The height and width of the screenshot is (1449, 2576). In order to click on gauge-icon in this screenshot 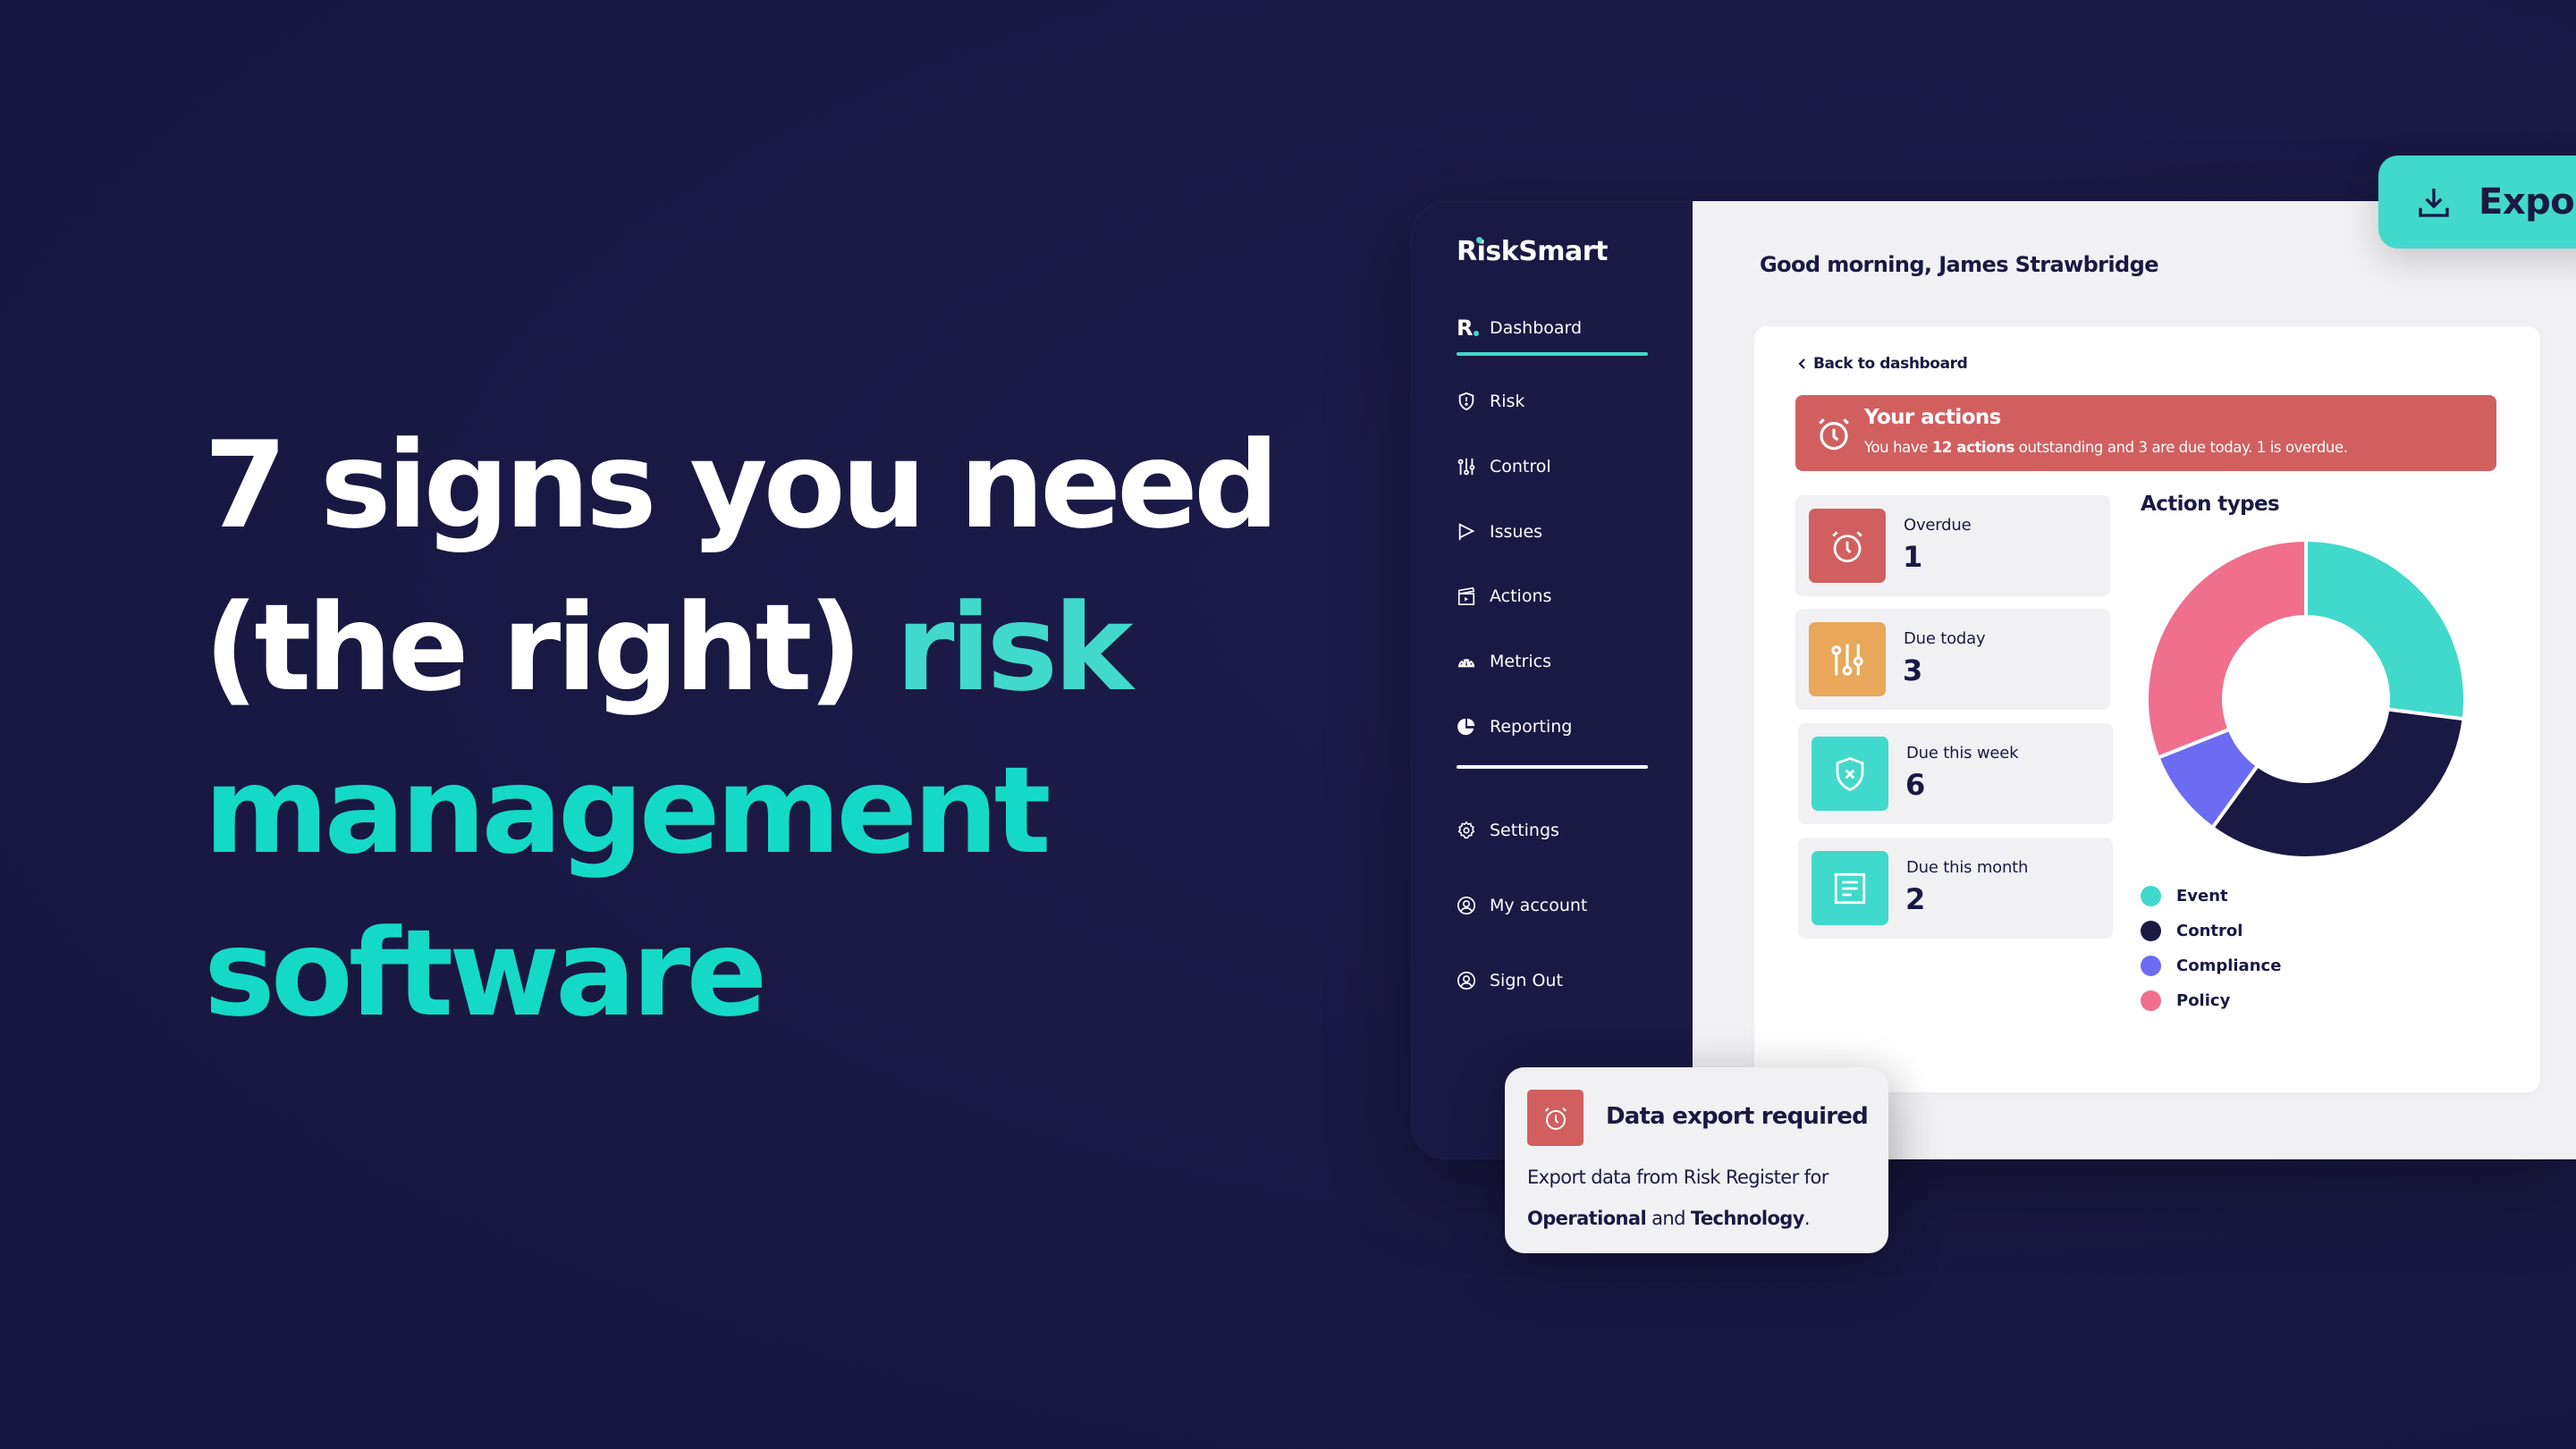, I will do `click(1466, 662)`.